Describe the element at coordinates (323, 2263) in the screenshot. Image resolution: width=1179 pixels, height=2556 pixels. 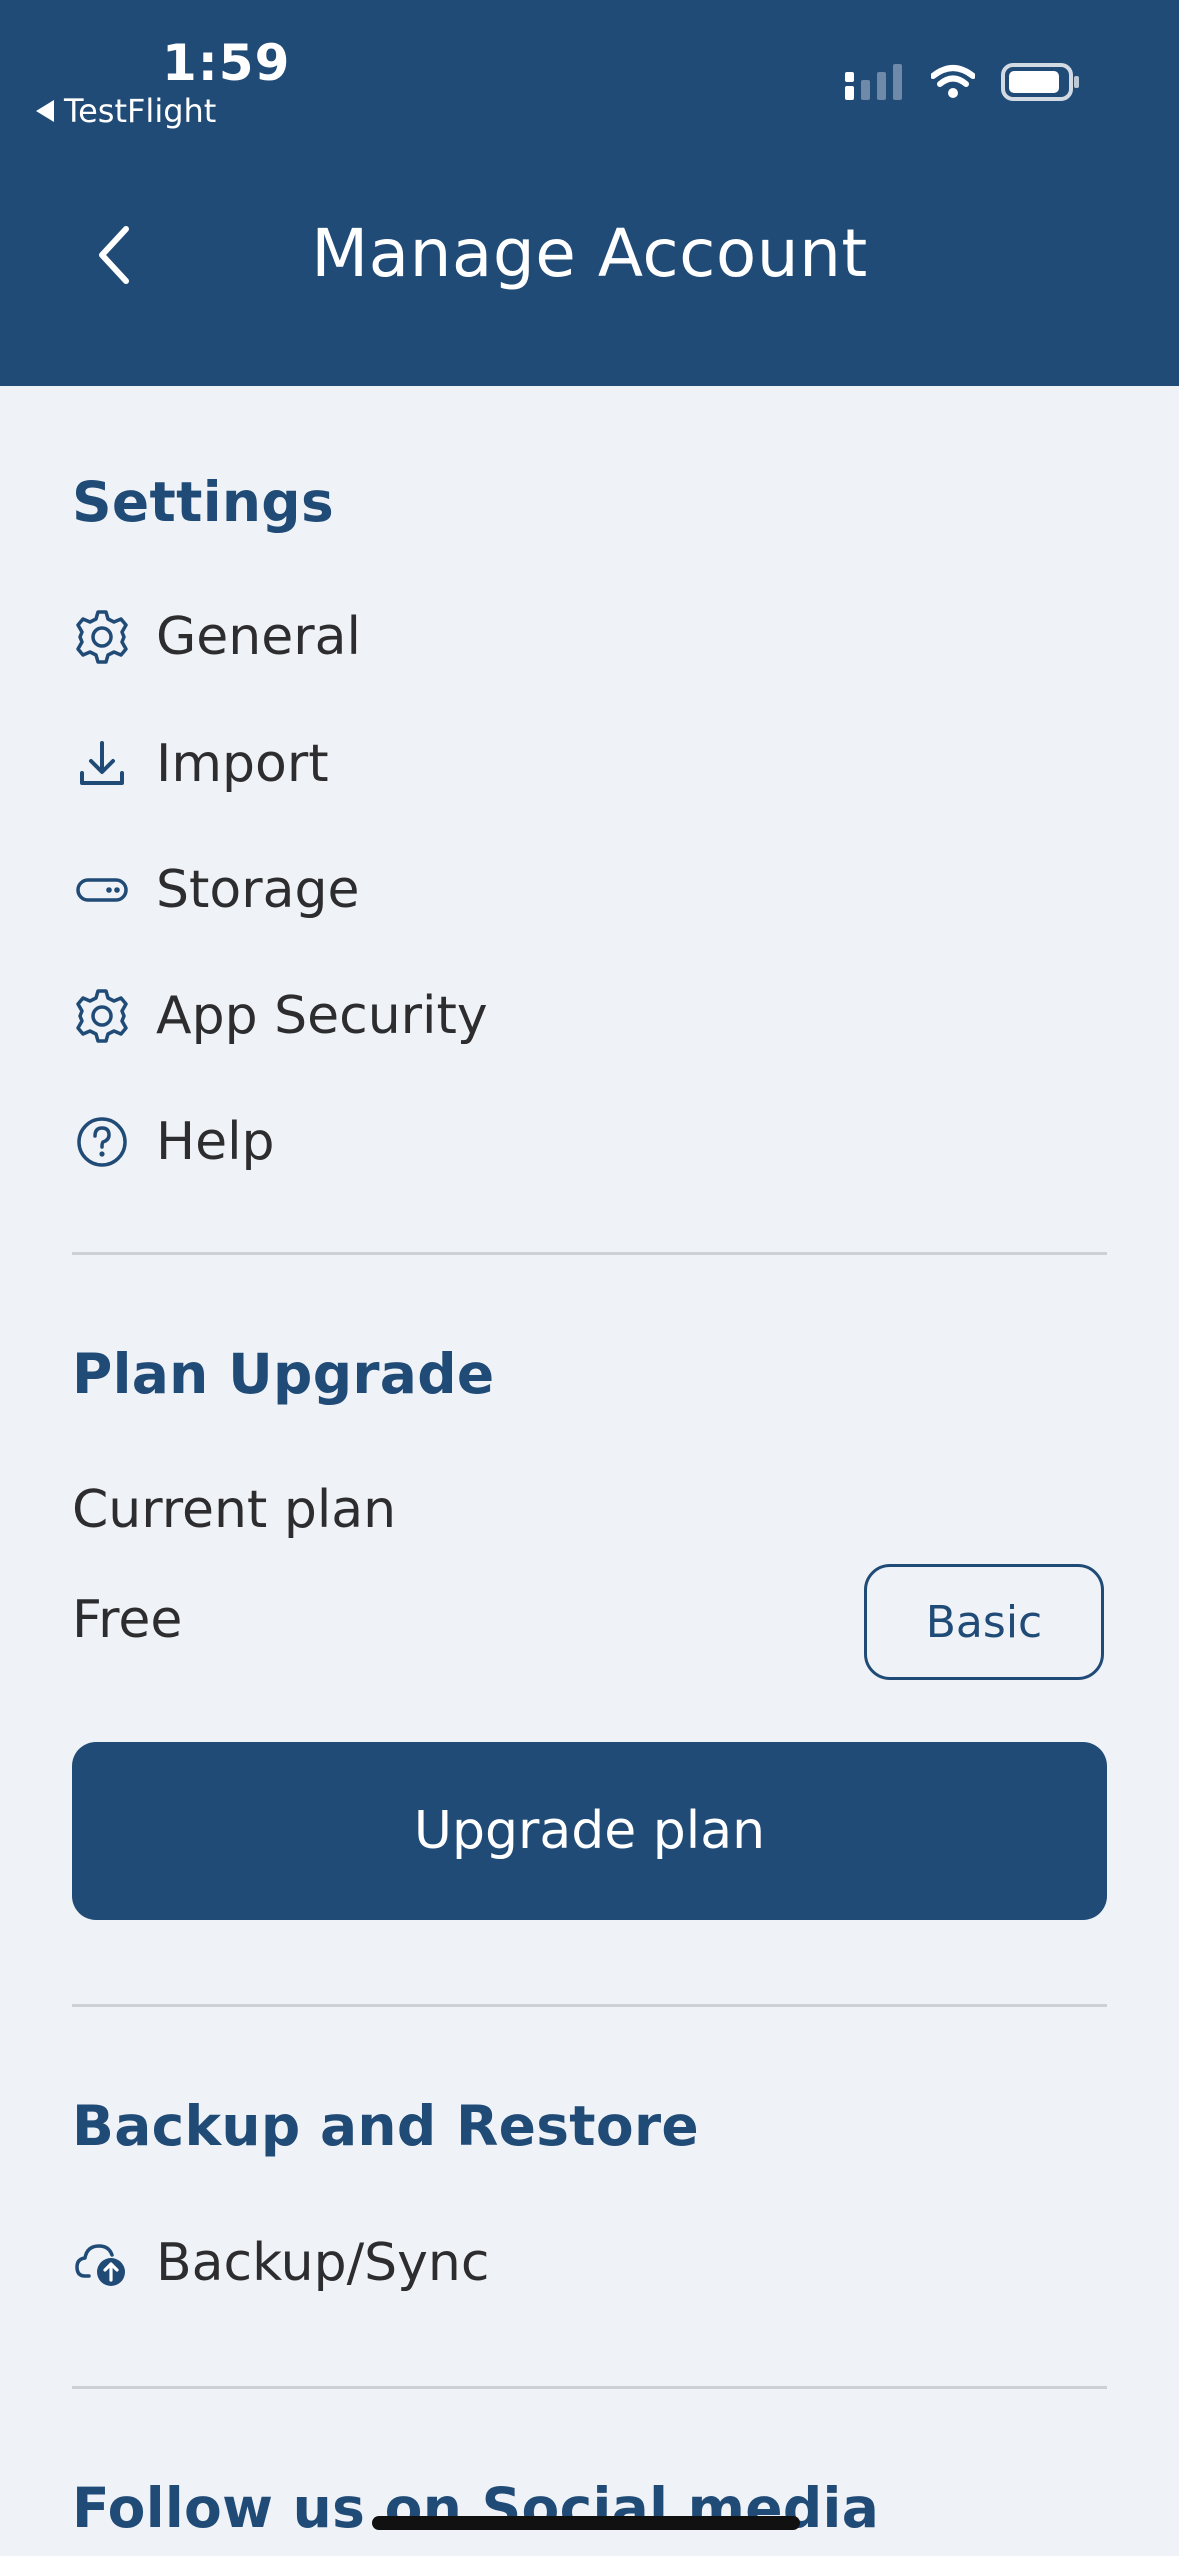
I see `backup-item-label: Backup/Sync` at that location.